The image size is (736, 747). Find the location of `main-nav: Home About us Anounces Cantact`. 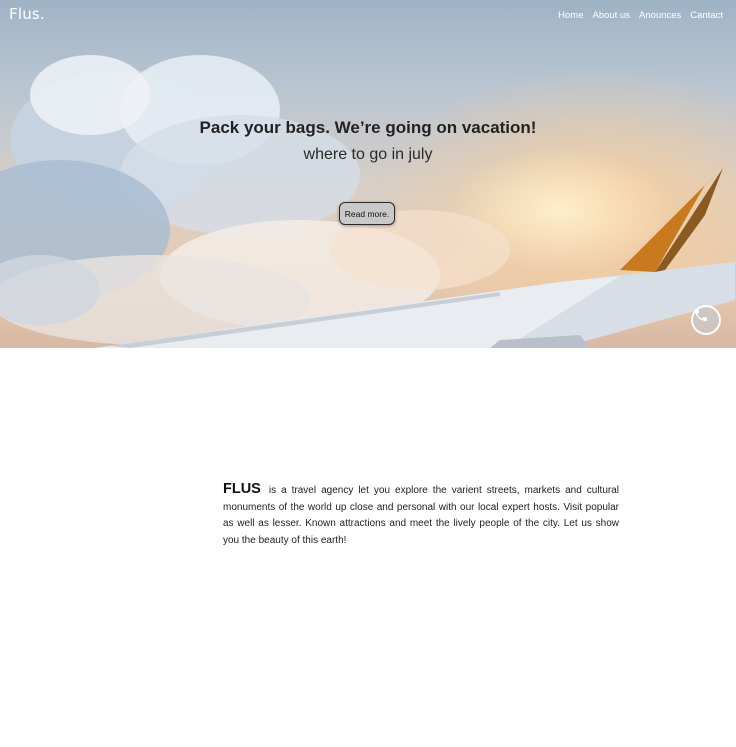

main-nav: Home About us Anounces Cantact is located at coordinates (640, 15).